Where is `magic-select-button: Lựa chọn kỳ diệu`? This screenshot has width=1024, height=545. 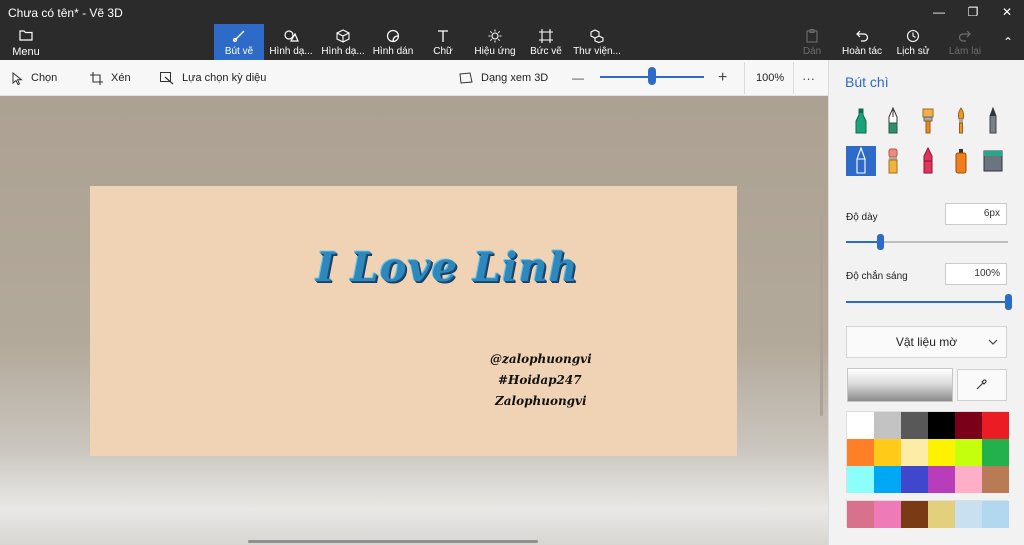 magic-select-button: Lựa chọn kỳ diệu is located at coordinates (213, 78).